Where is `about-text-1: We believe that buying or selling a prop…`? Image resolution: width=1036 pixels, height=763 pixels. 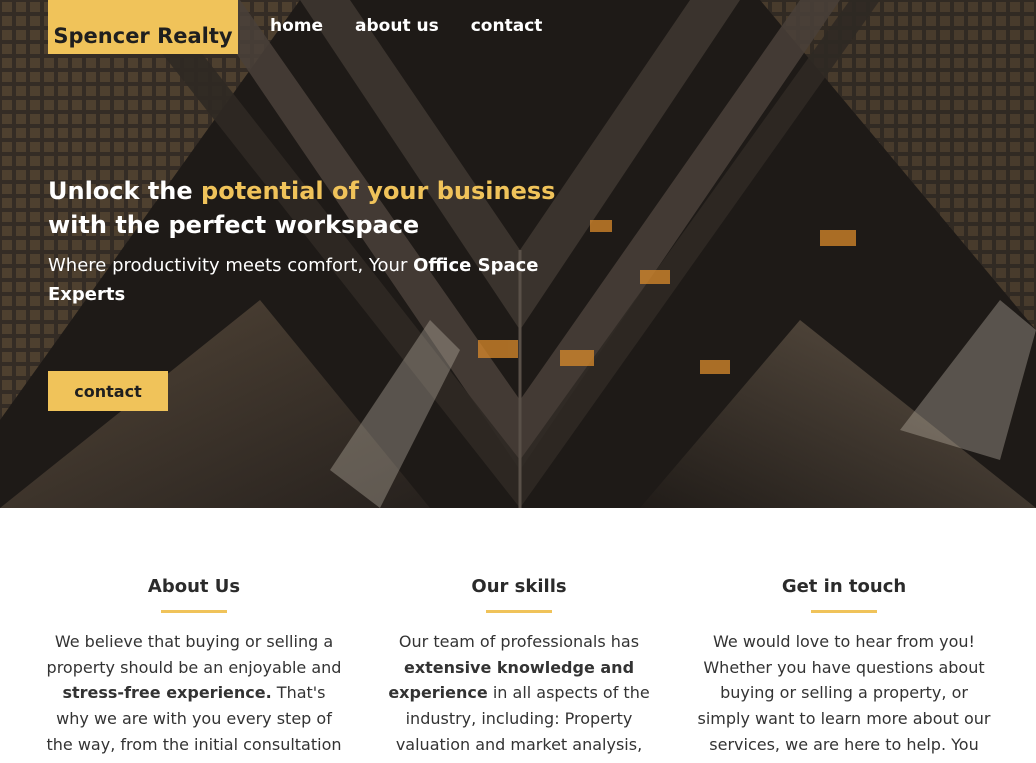
about-text-1: We believe that buying or selling a prop… is located at coordinates (194, 654).